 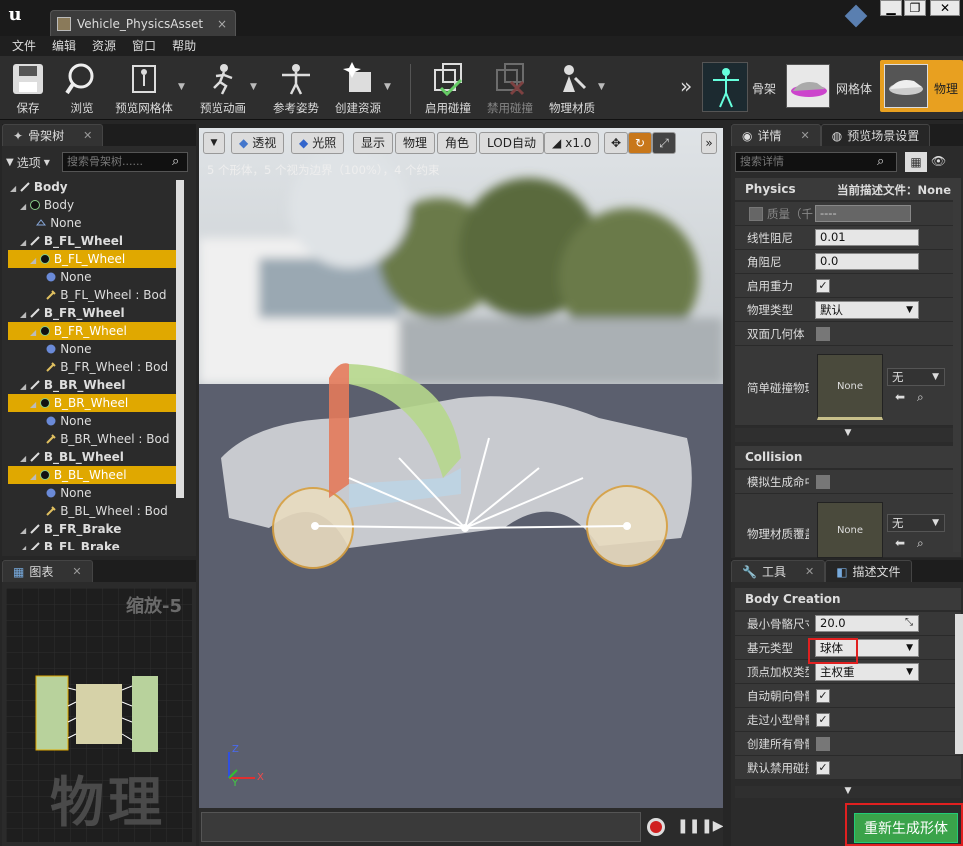 What do you see at coordinates (823, 720) in the screenshot?
I see `walk-small-checkbox: ✓` at bounding box center [823, 720].